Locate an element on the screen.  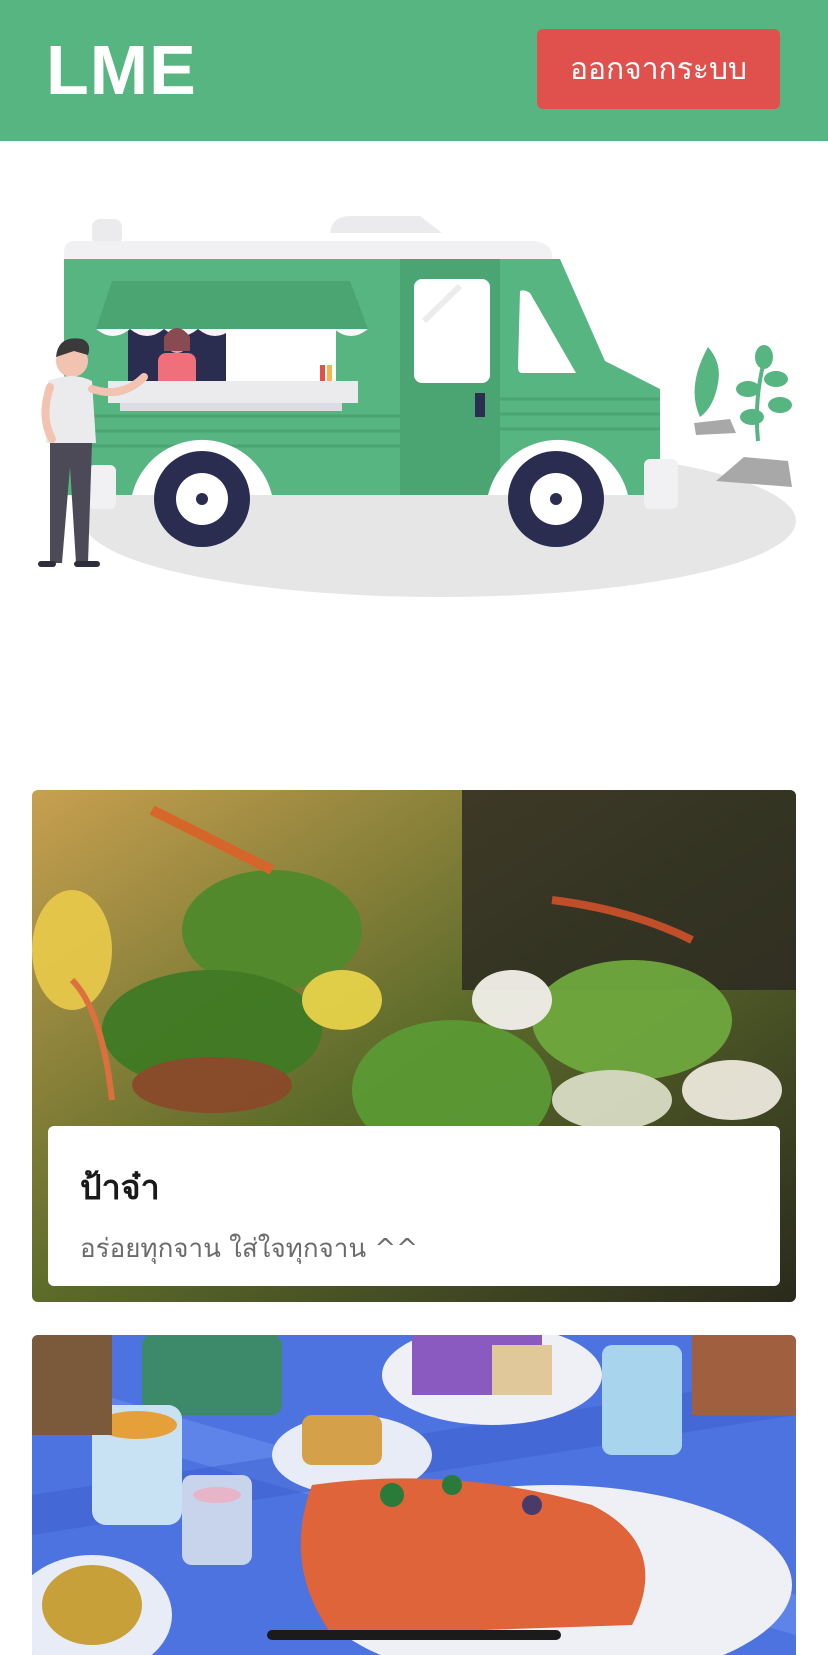
logout-button: ออกจากระบบ is located at coordinates (658, 69).